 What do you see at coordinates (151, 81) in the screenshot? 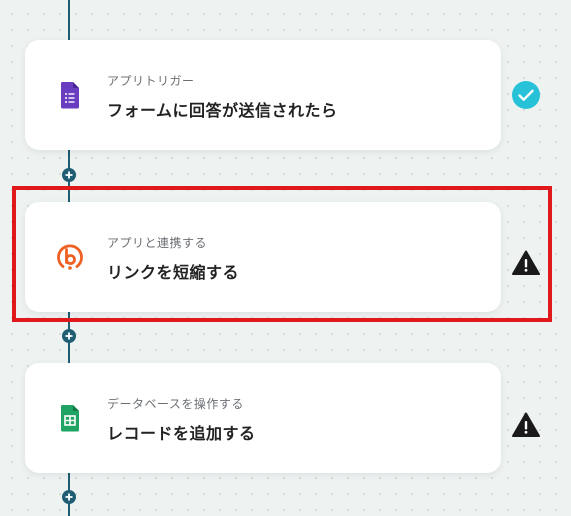
I see `step-category-label: アプリトリガー` at bounding box center [151, 81].